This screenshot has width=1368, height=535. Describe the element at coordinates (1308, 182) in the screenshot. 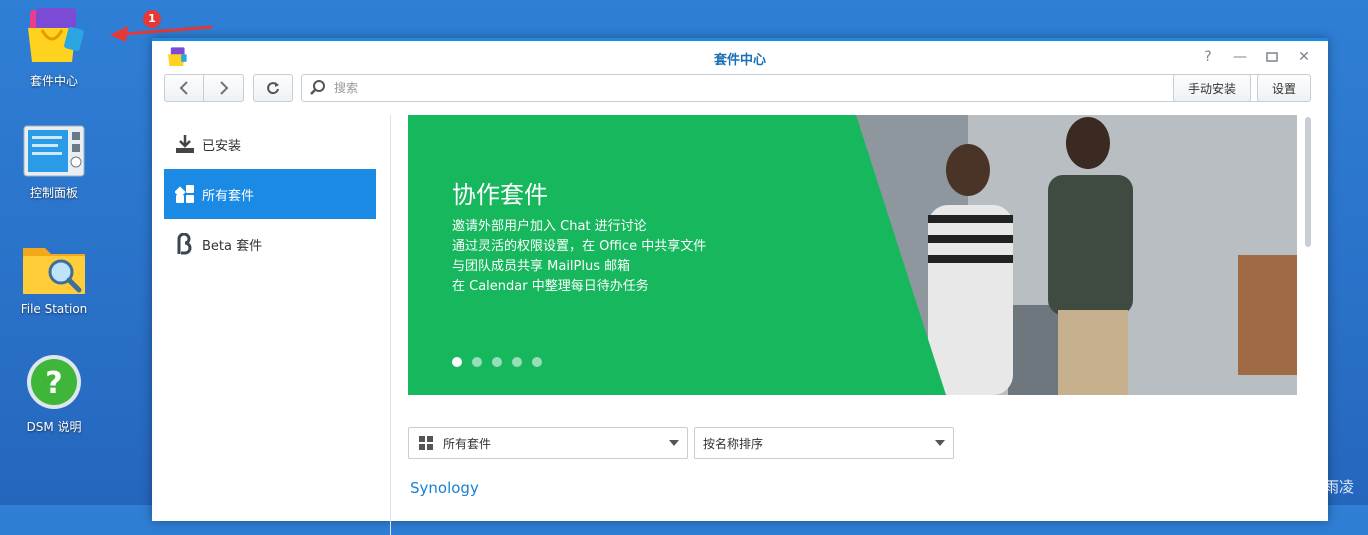

I see `scrollbar` at that location.